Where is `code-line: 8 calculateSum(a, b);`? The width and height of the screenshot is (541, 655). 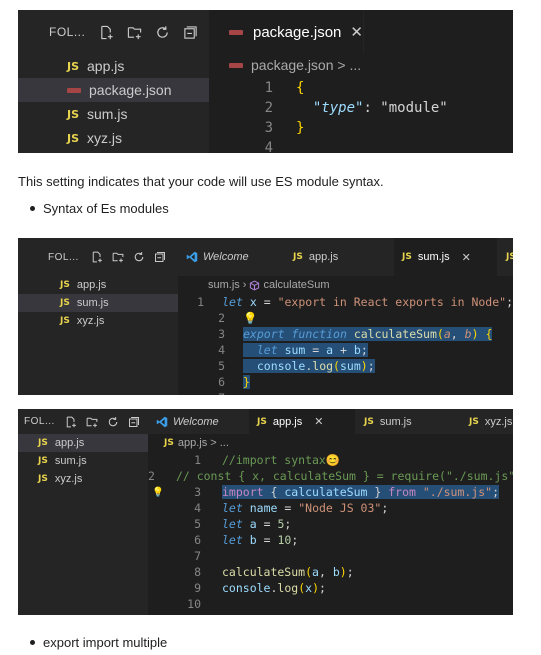 code-line: 8 calculateSum(a, b); is located at coordinates (330, 572).